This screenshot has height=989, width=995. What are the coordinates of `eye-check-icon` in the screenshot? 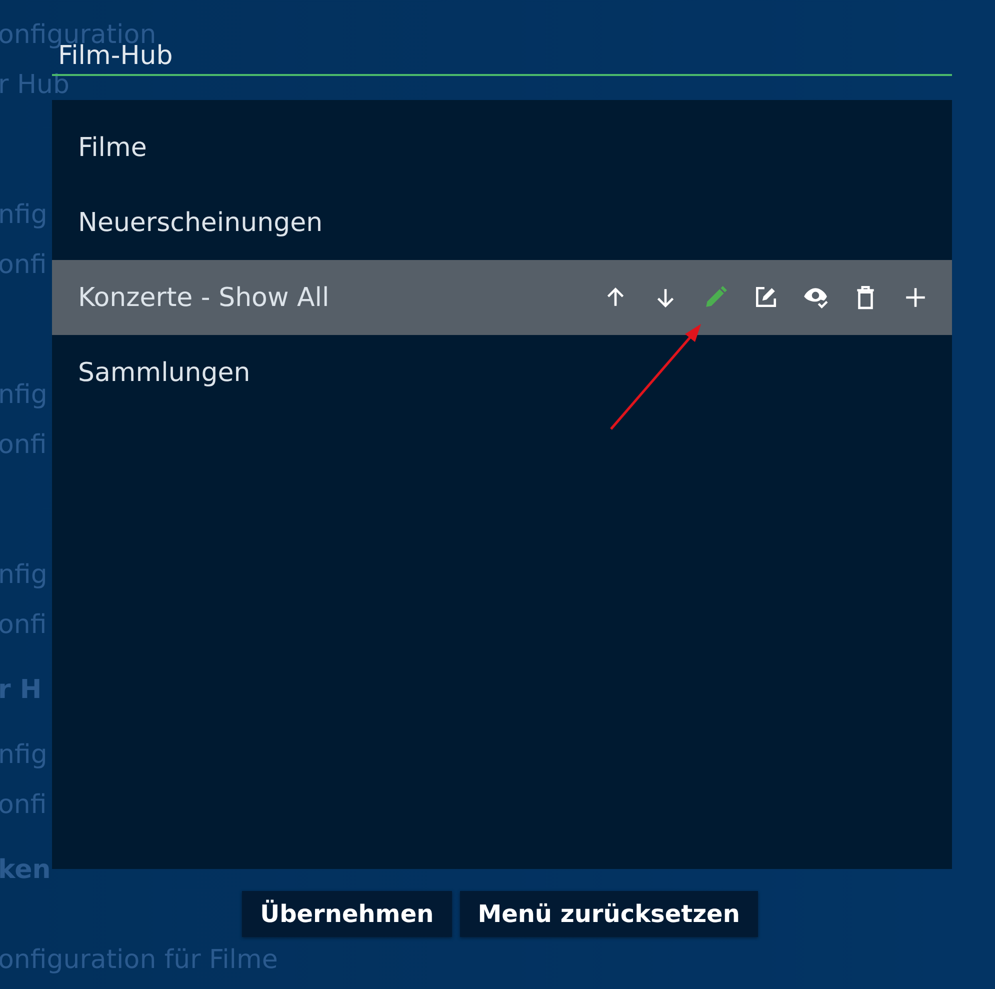 It's located at (815, 297).